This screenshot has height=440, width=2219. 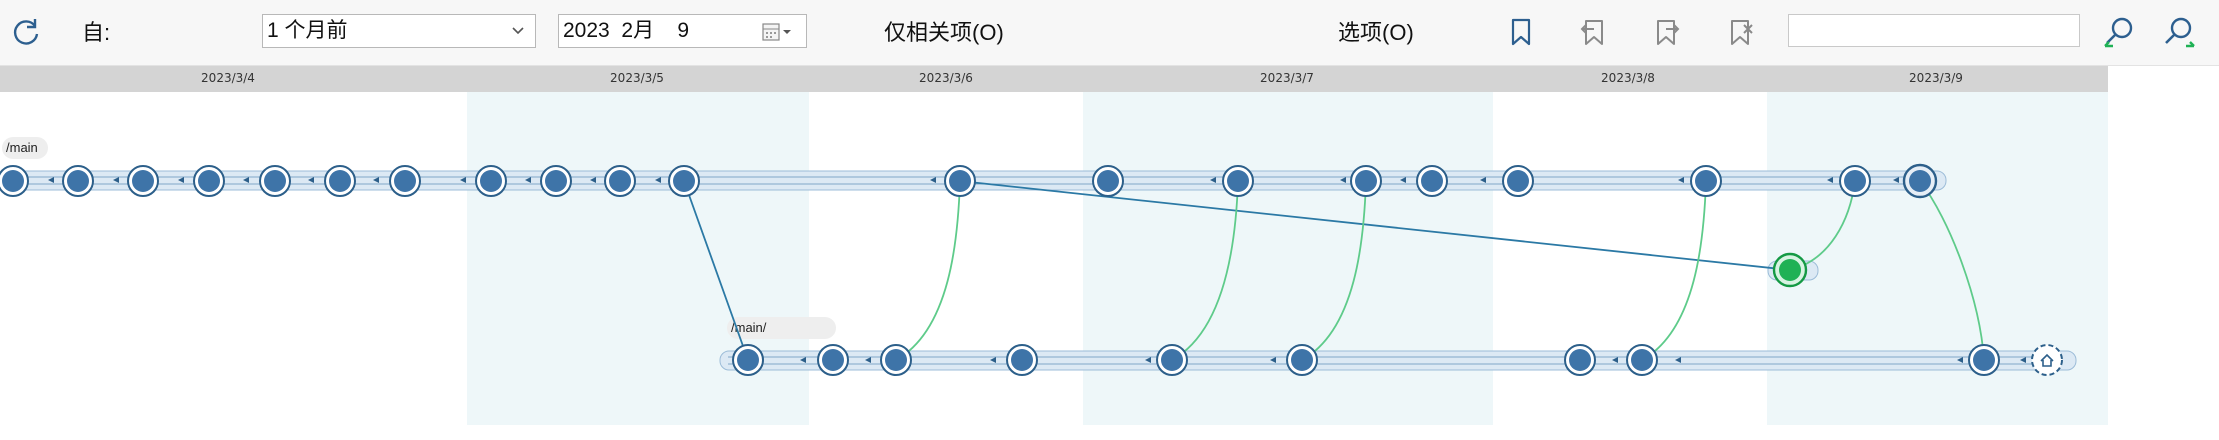 I want to click on feature-track, so click(x=1398, y=360).